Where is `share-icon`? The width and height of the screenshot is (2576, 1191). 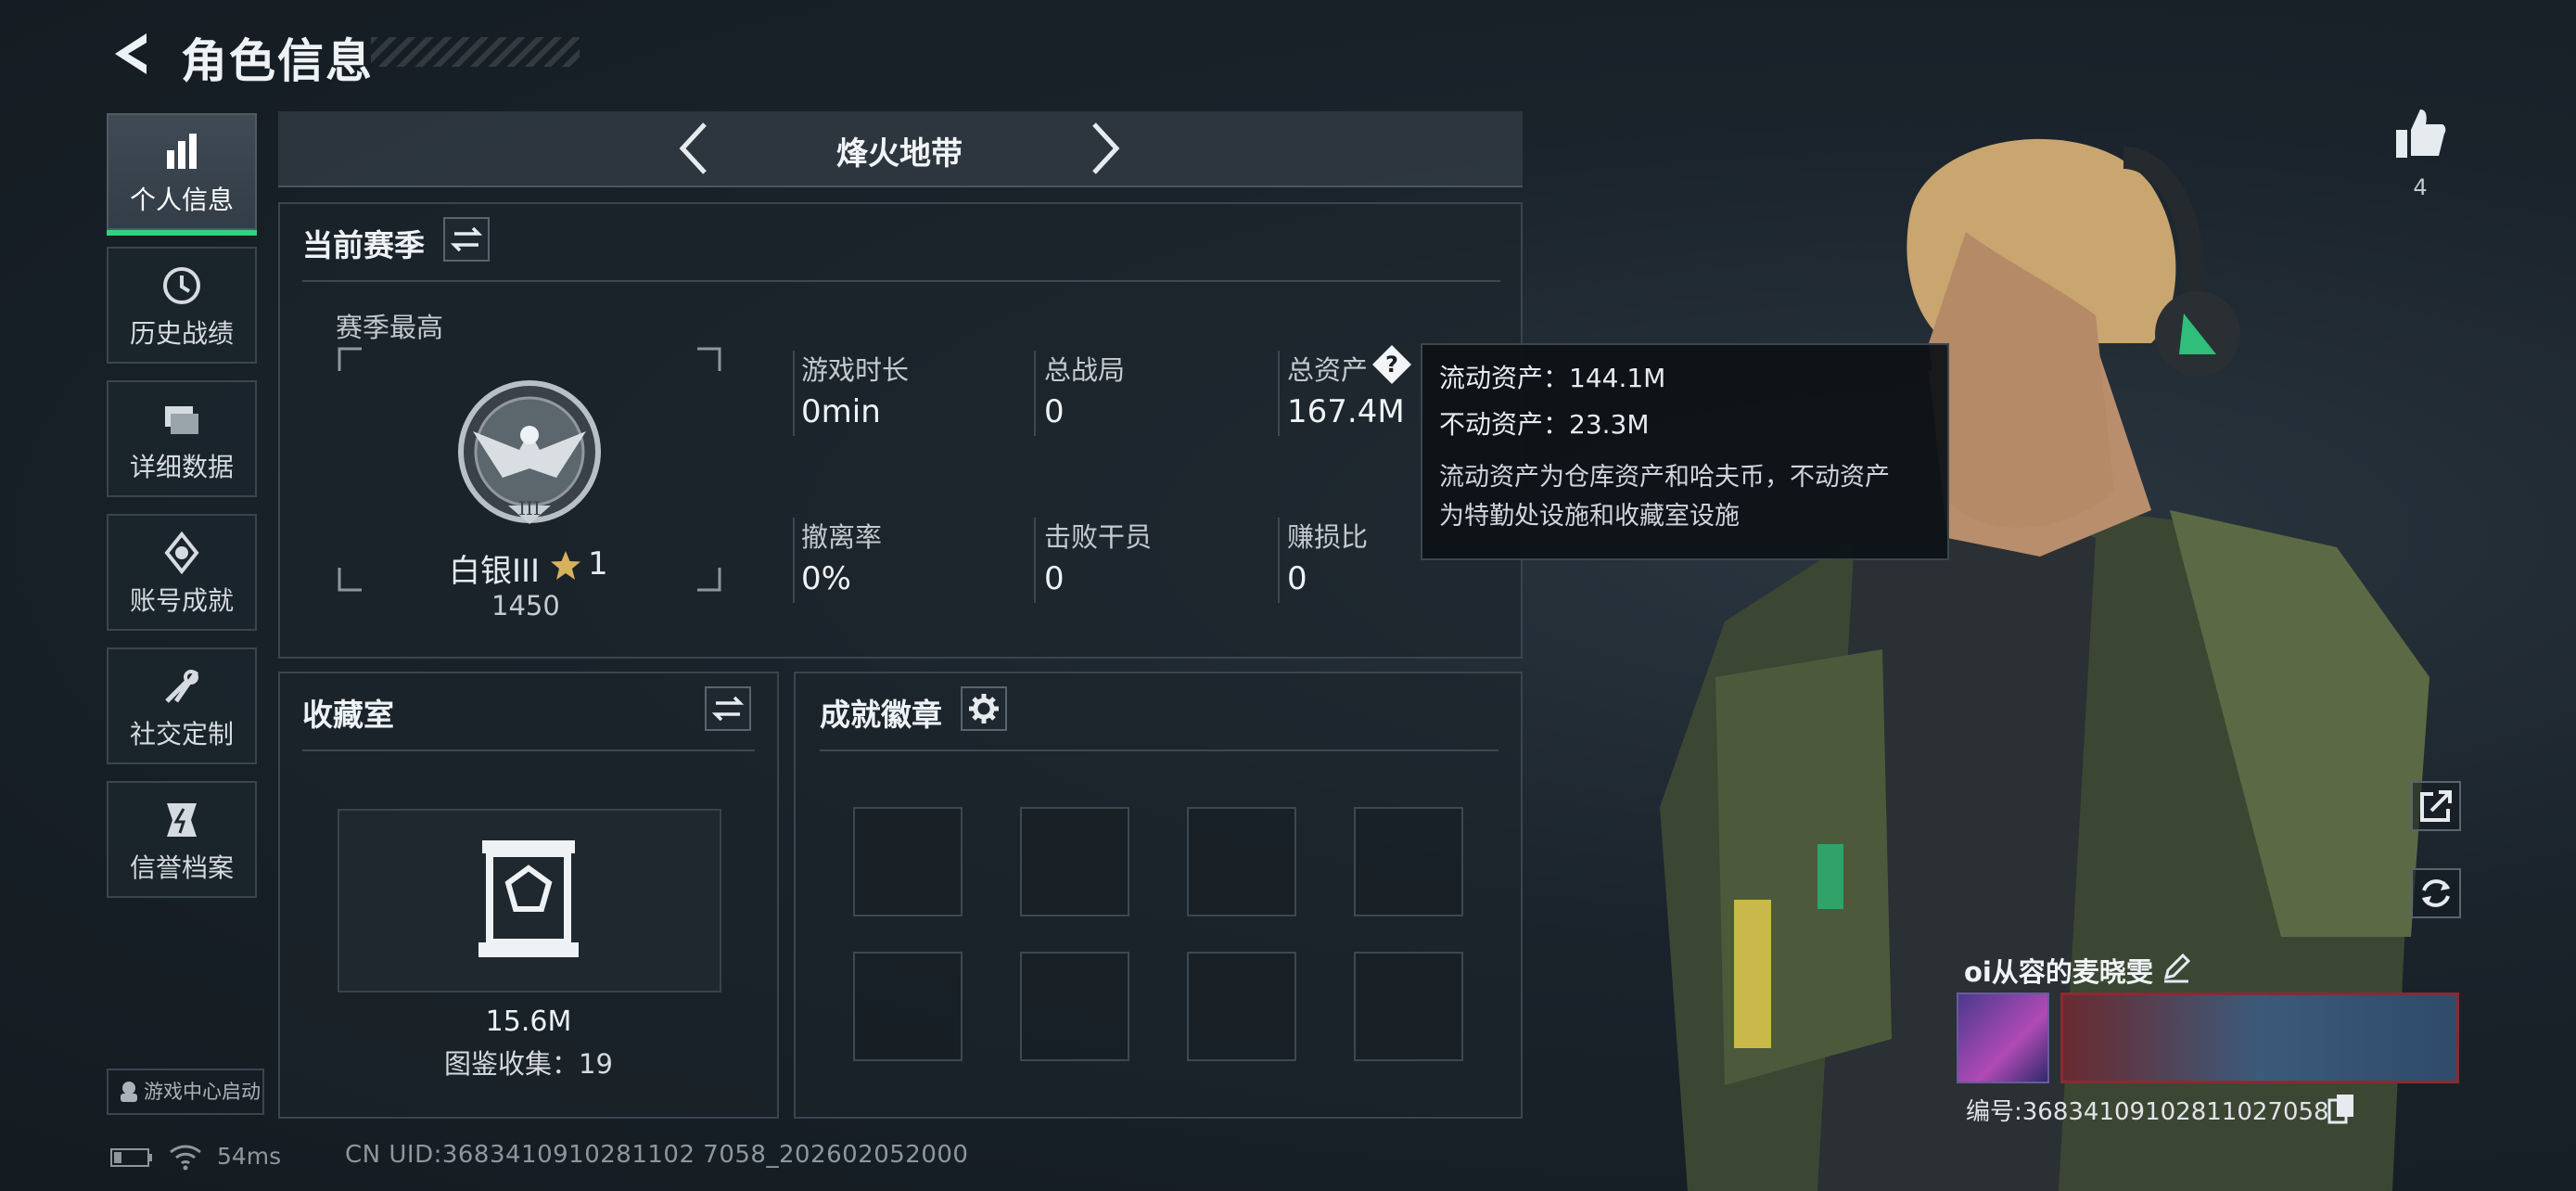 share-icon is located at coordinates (2436, 806).